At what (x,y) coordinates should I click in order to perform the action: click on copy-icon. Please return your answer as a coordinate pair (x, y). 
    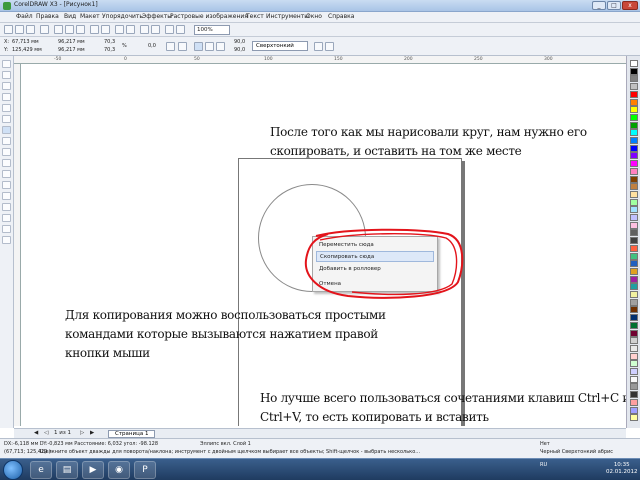
    Looking at the image, I should click on (69, 29).